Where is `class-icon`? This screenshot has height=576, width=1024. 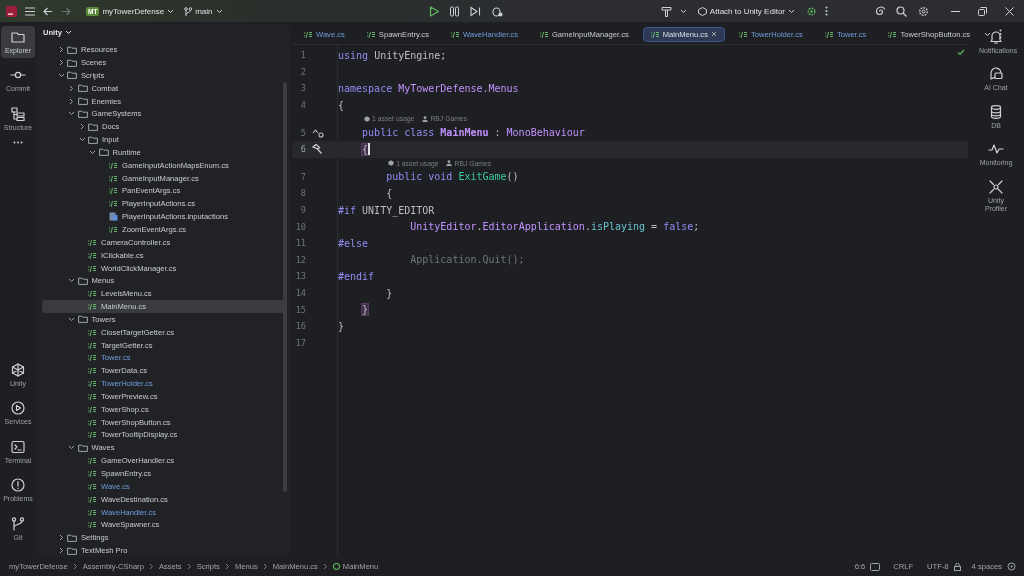
class-icon is located at coordinates (336, 566).